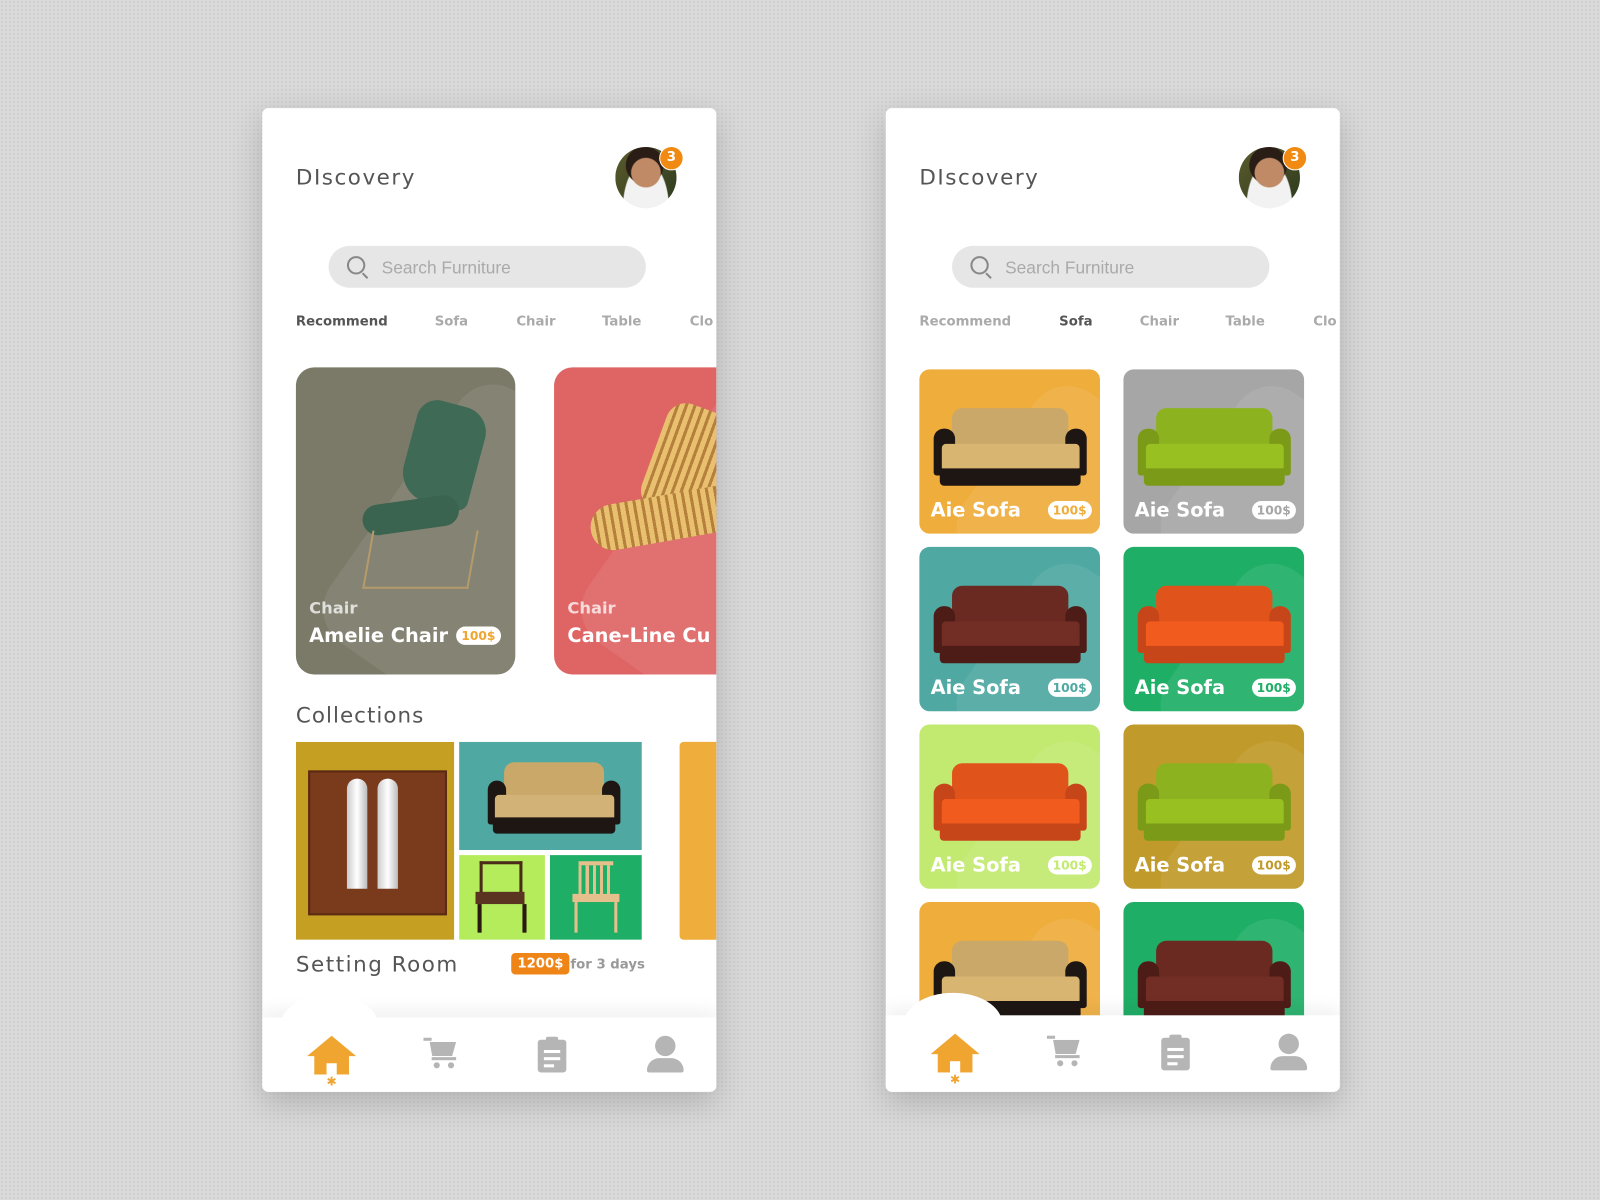 Image resolution: width=1600 pixels, height=1200 pixels. Describe the element at coordinates (607, 965) in the screenshot. I see `collection-duration: for 3 days` at that location.